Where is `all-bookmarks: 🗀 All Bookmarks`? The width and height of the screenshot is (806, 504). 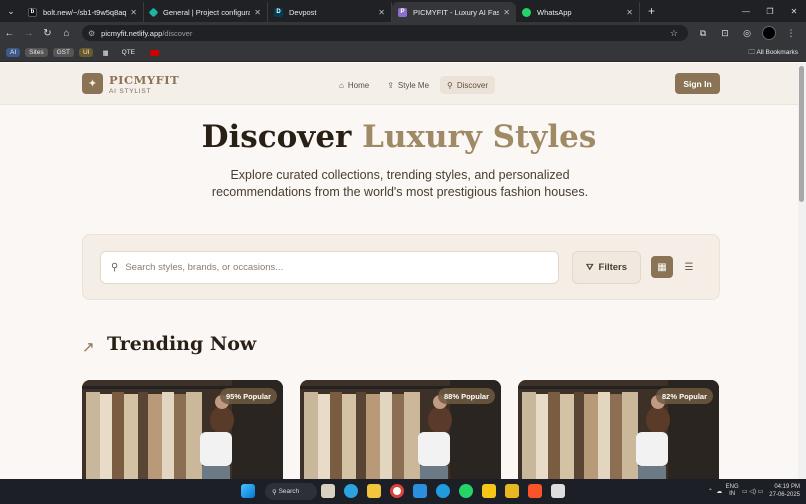
all-bookmarks: 🗀 All Bookmarks is located at coordinates (774, 53).